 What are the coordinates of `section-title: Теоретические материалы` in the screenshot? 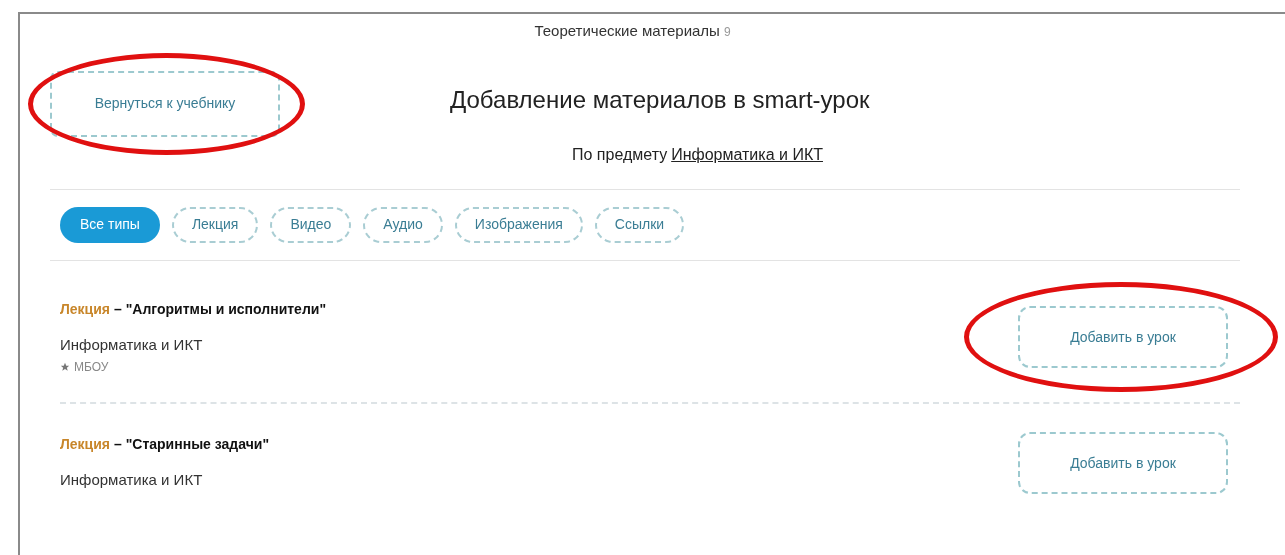 It's located at (627, 31).